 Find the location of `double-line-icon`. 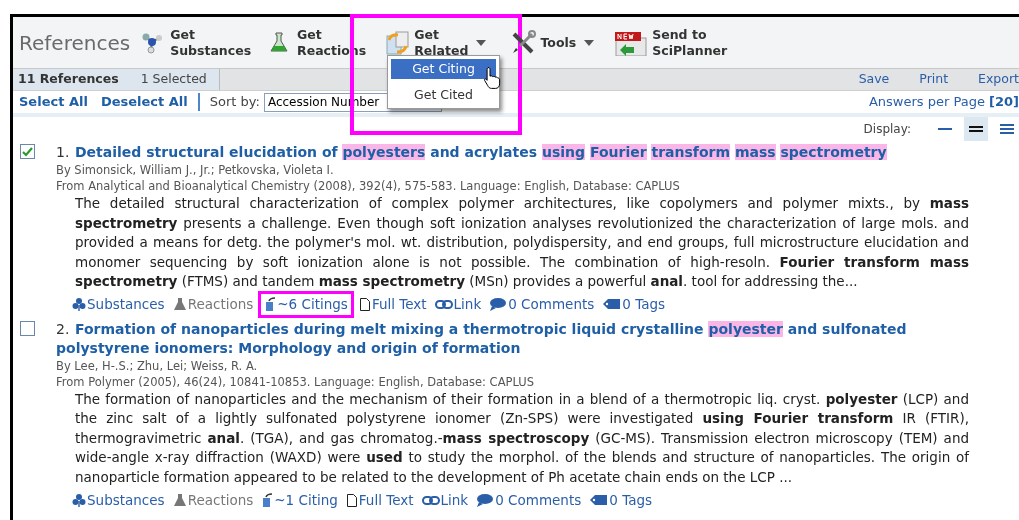

double-line-icon is located at coordinates (976, 129).